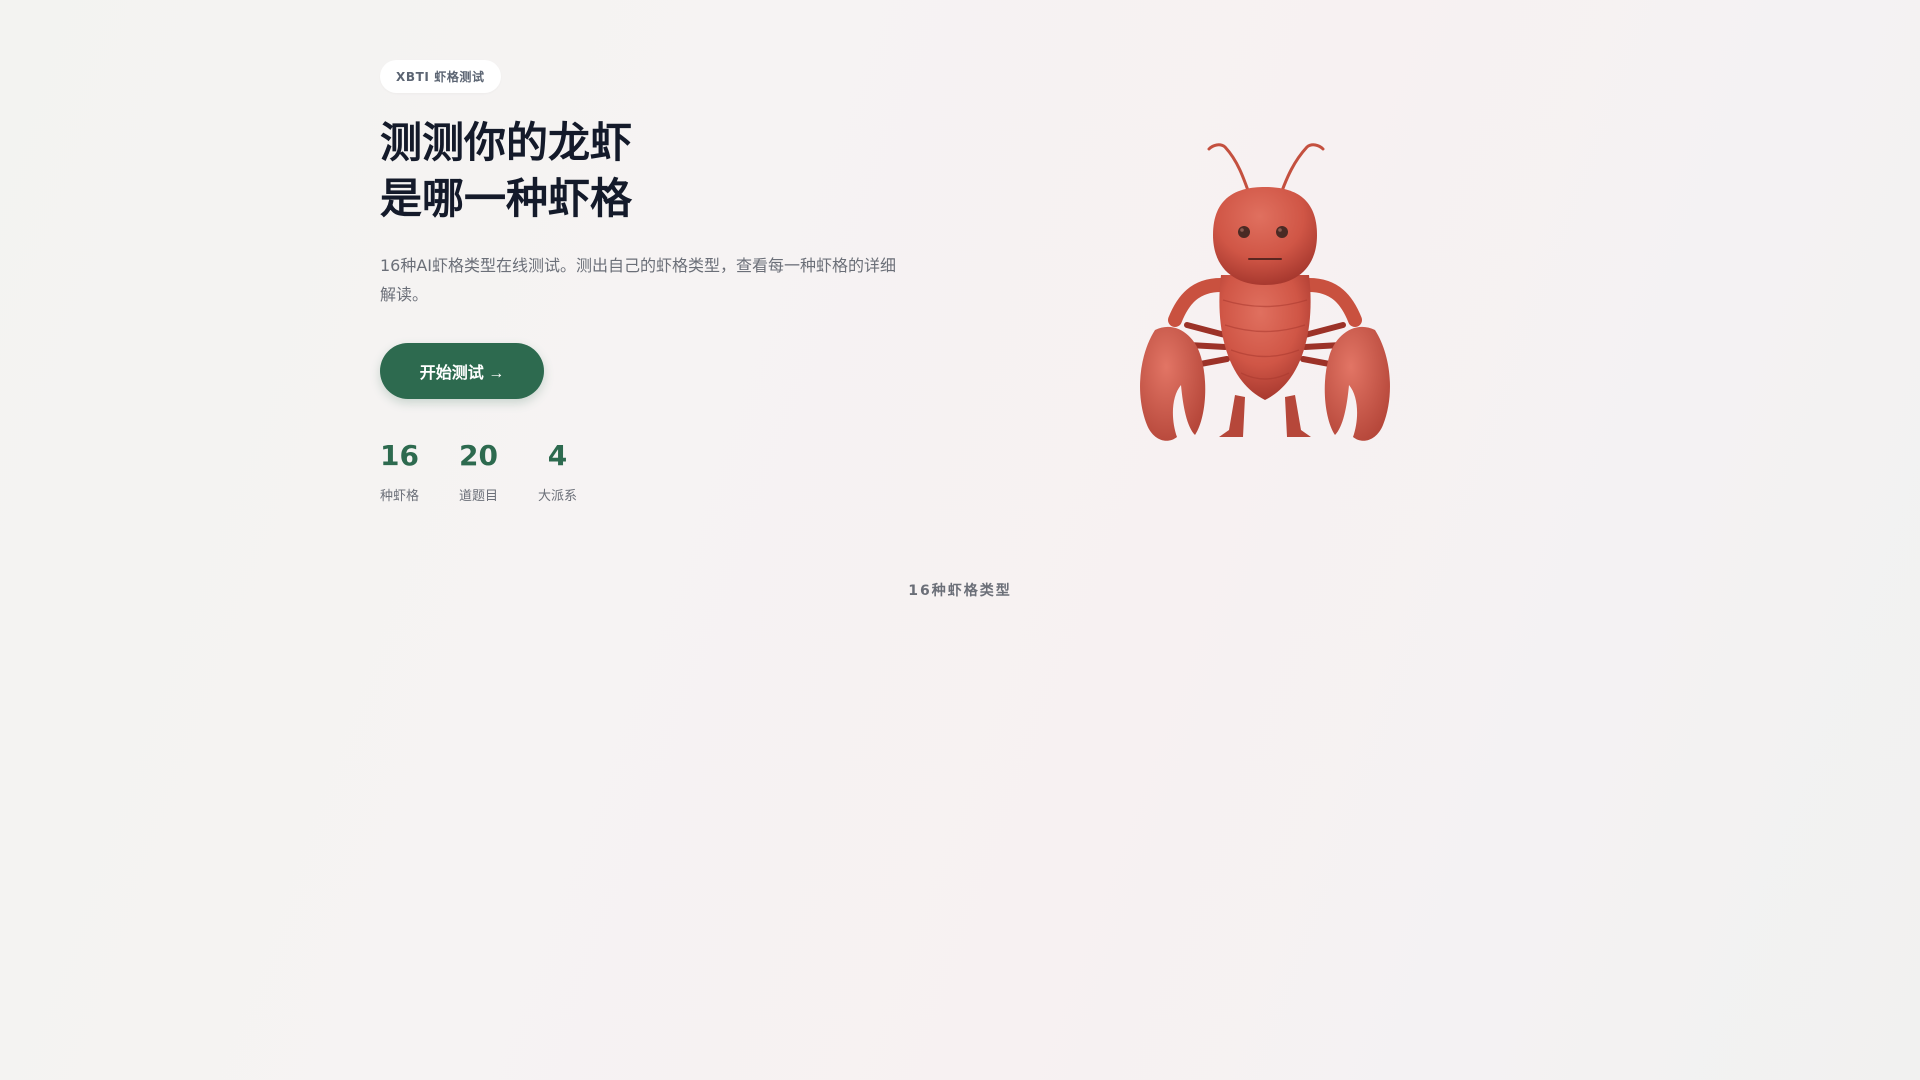 Image resolution: width=1920 pixels, height=1080 pixels. I want to click on stat-questions-label: 道题目, so click(479, 496).